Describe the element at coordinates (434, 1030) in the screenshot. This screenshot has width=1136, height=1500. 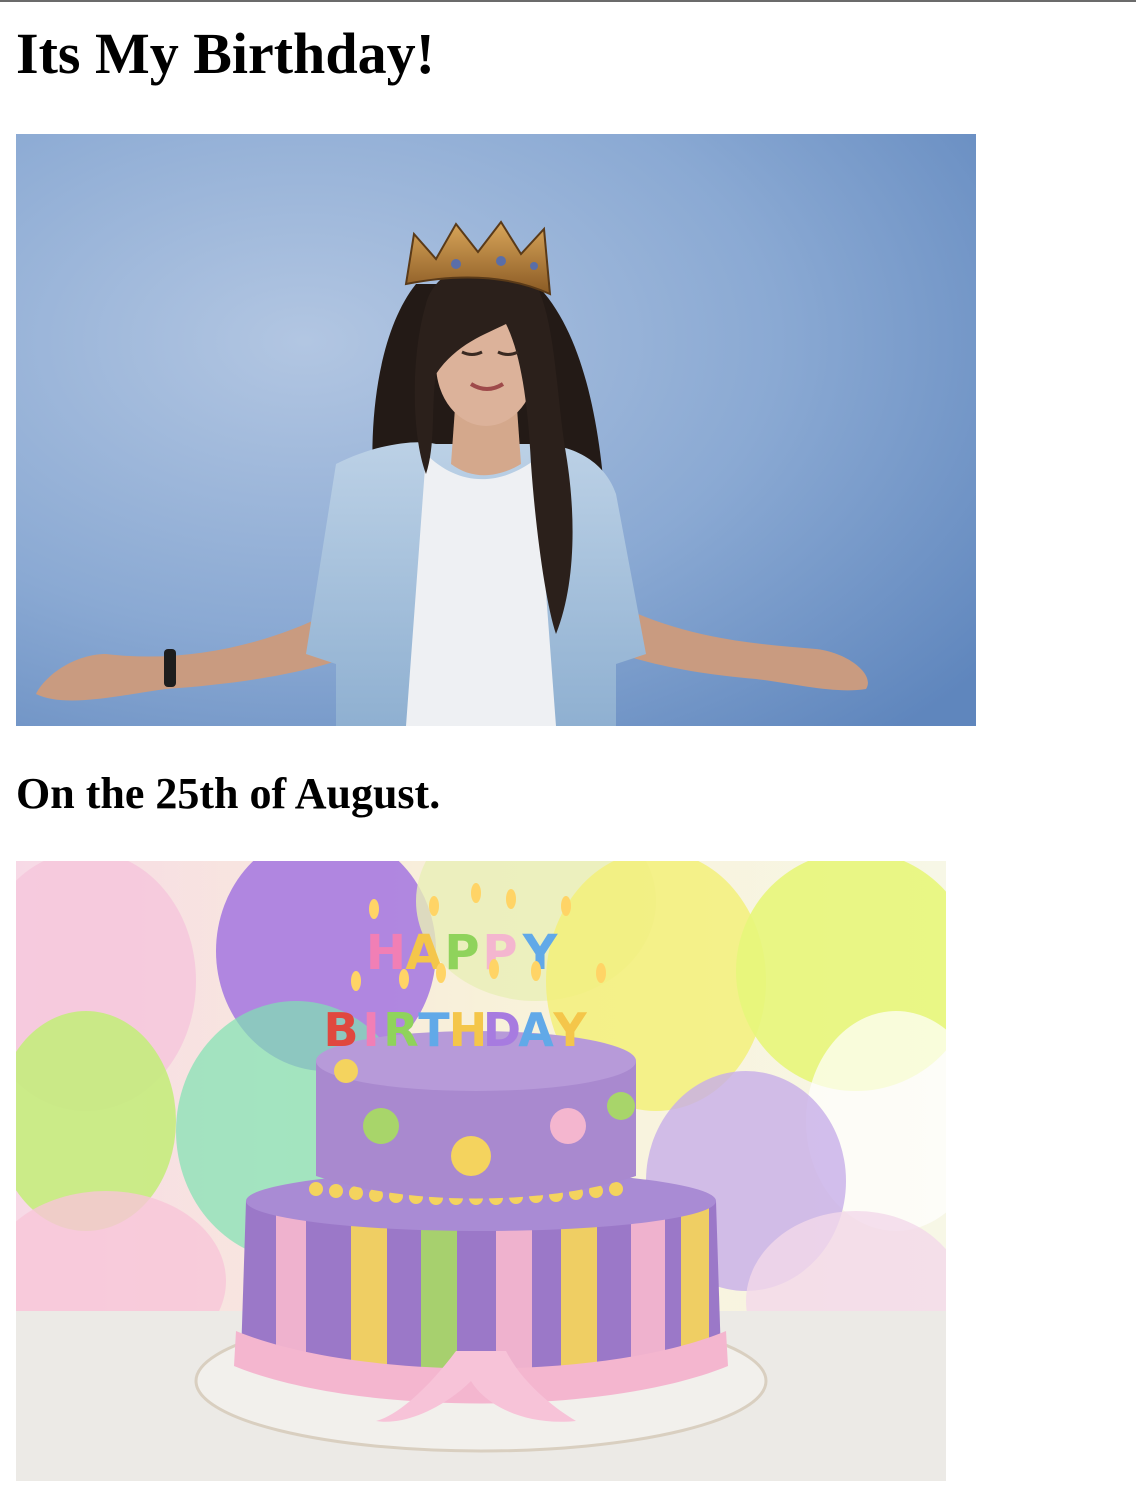
I see `svg-text: T` at that location.